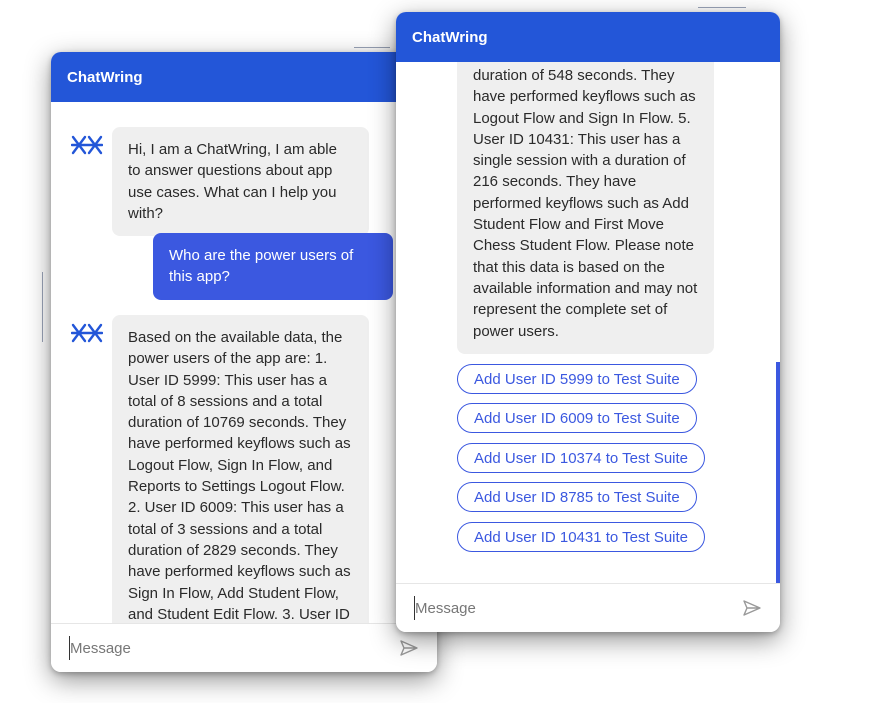 This screenshot has width=879, height=703. What do you see at coordinates (581, 458) in the screenshot?
I see `add-user-10374-button: Add User ID 10374 to Test Suite` at bounding box center [581, 458].